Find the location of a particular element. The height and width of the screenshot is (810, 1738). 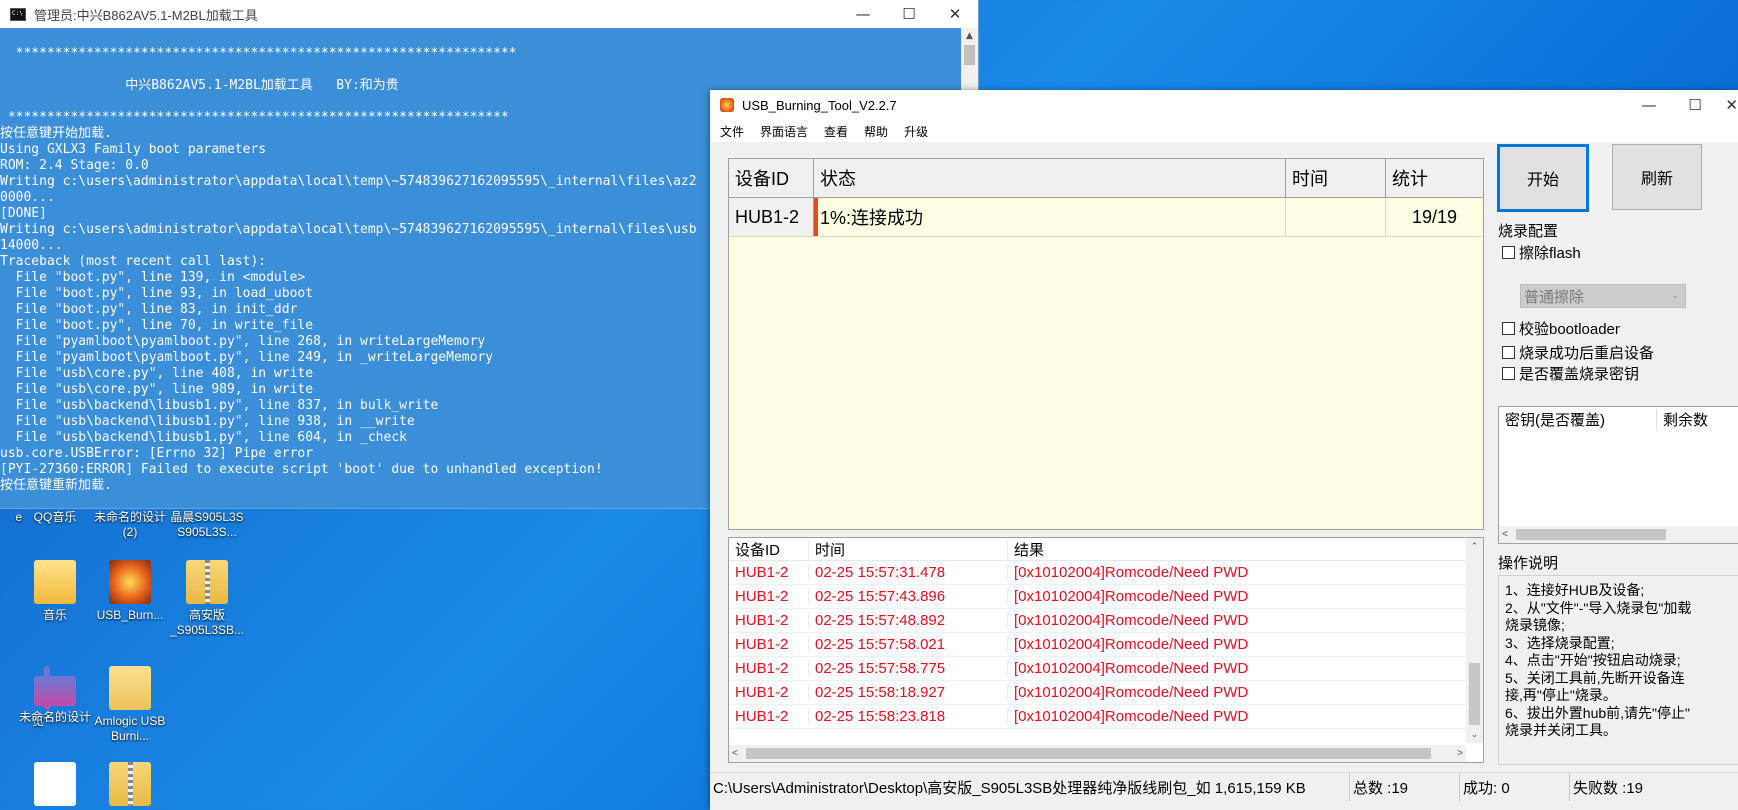

desktop-icon-qqmusic: QQ音乐 is located at coordinates (55, 517).